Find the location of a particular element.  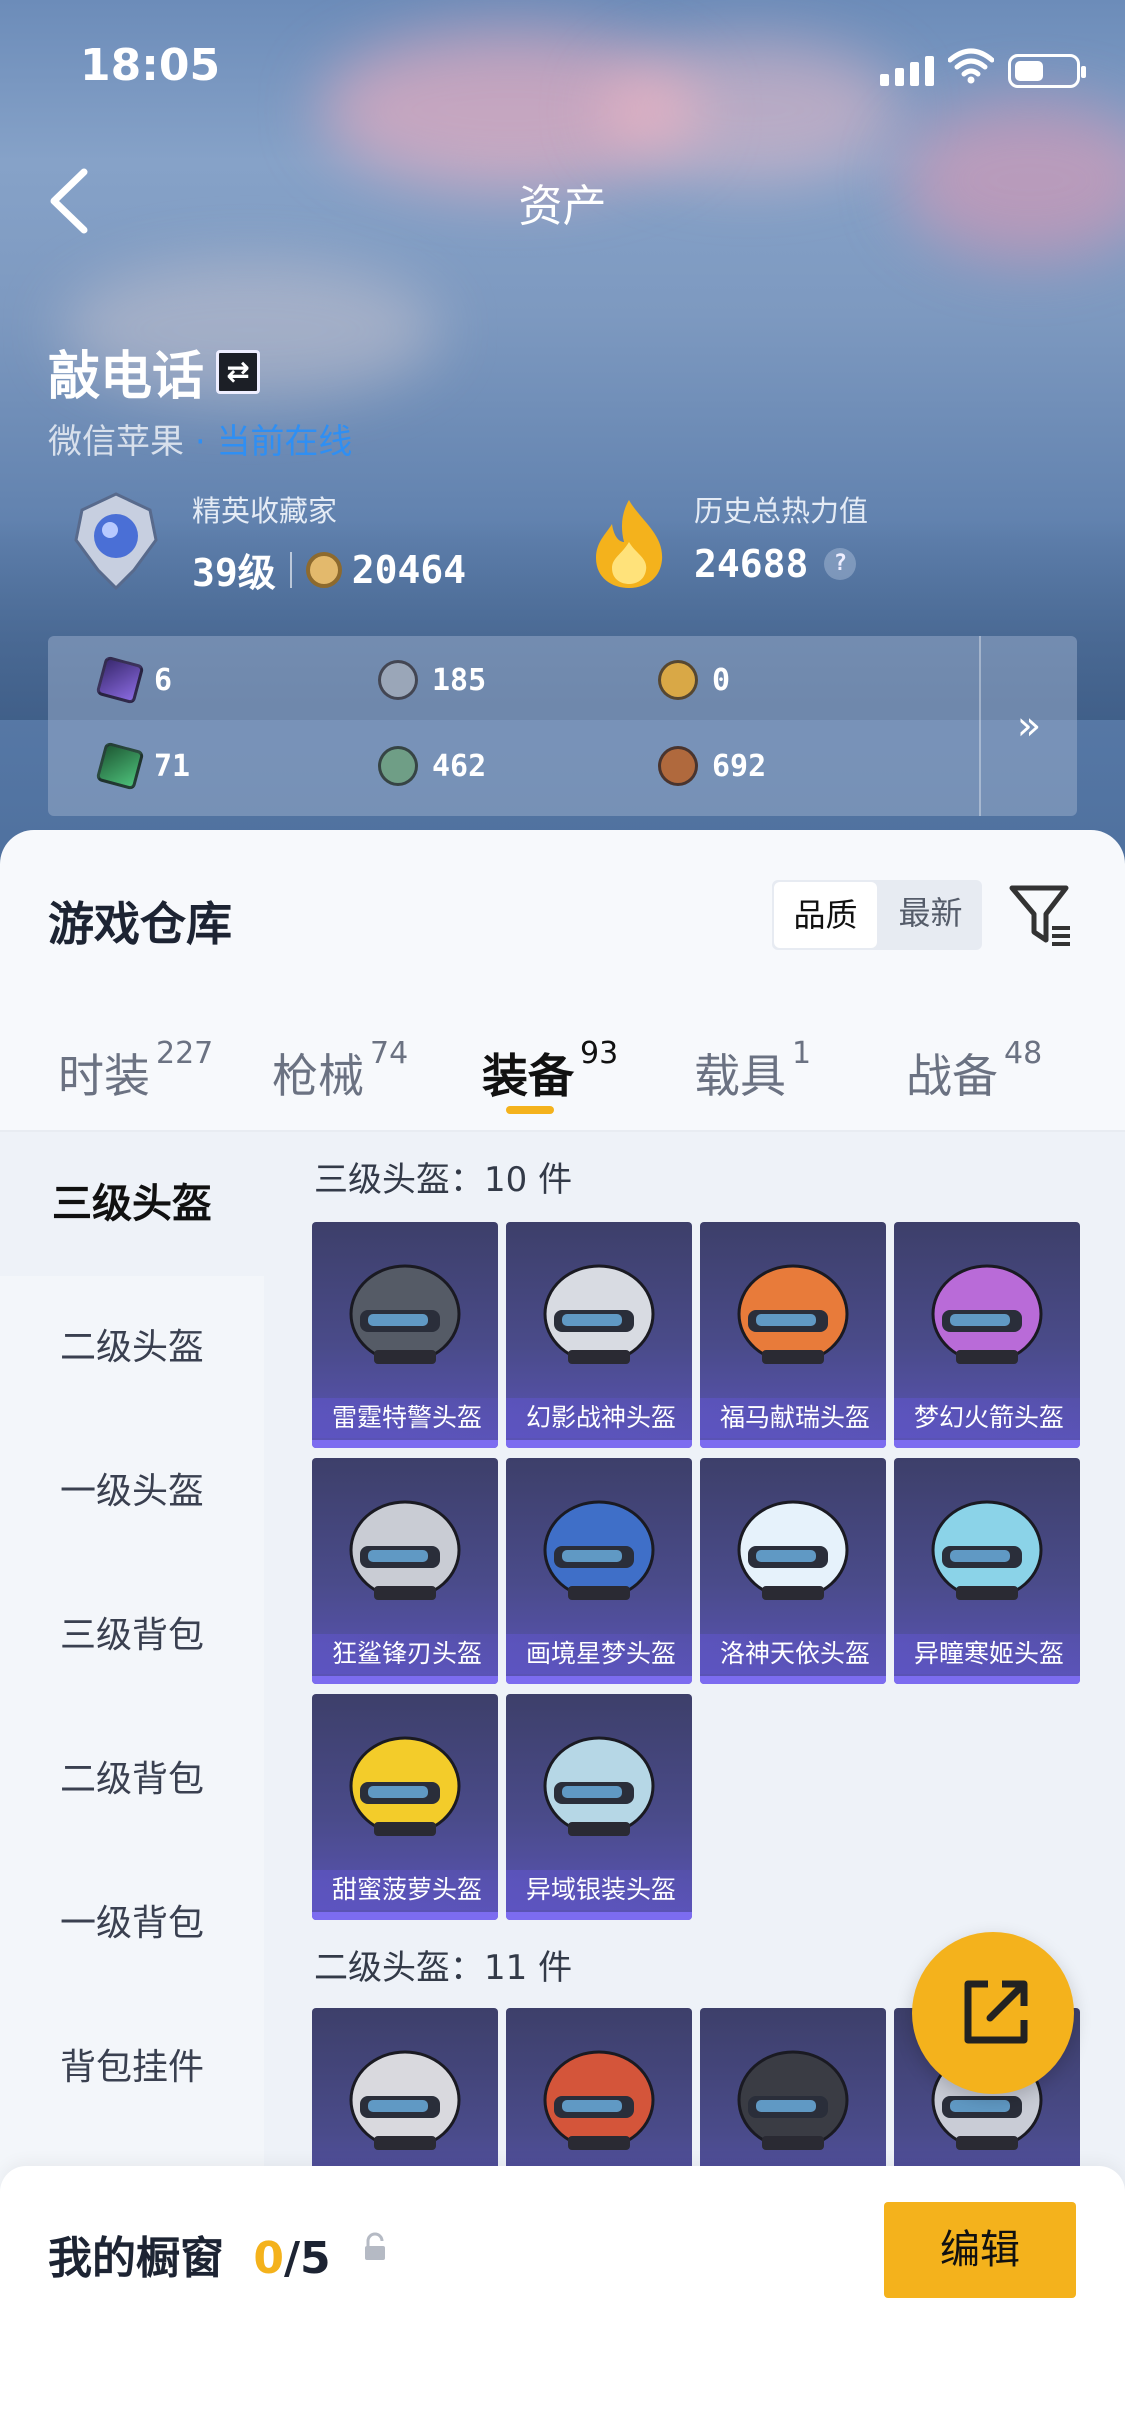

lock-icon is located at coordinates (375, 2246).